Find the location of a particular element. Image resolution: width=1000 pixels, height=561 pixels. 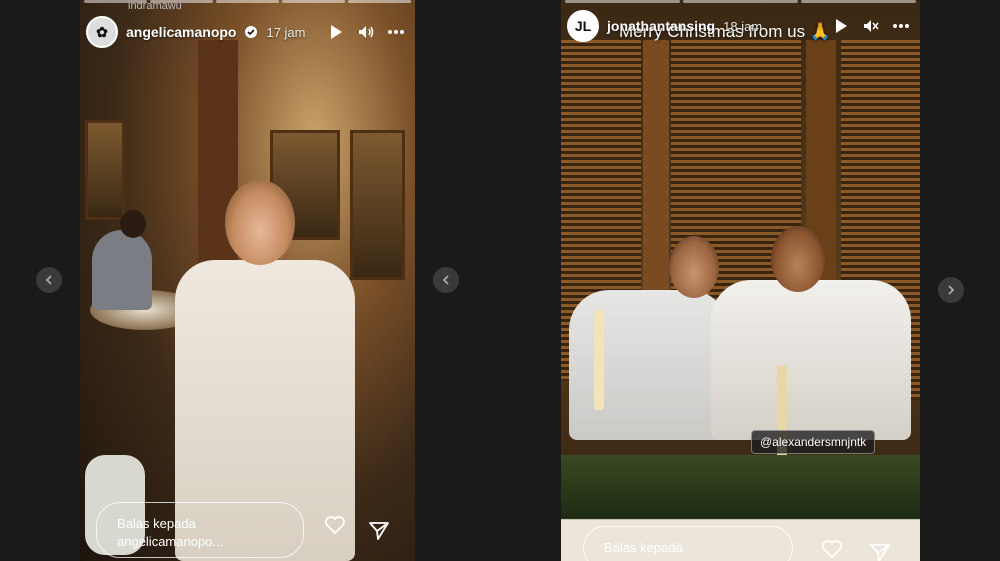

next-story-arrow is located at coordinates (951, 290).